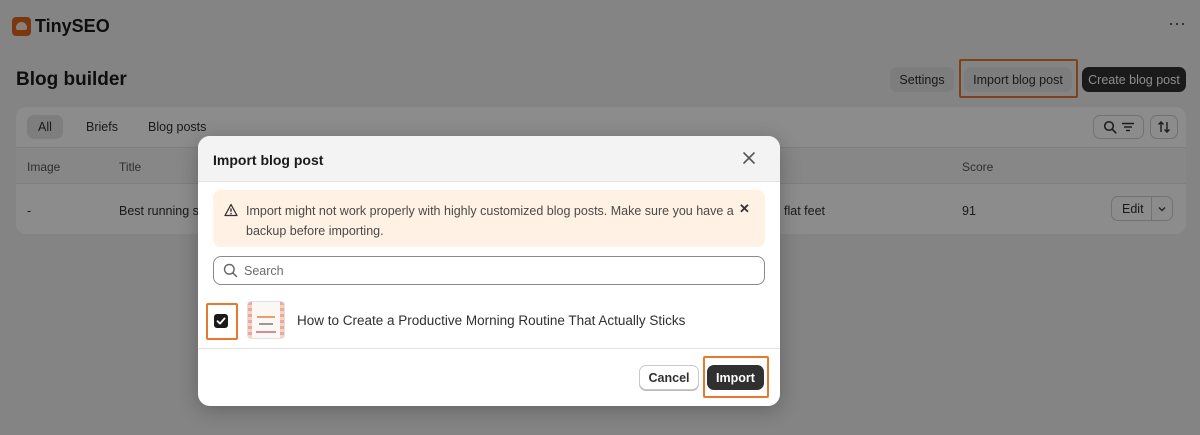 The height and width of the screenshot is (435, 1200). I want to click on modal-title: Import blog post, so click(268, 160).